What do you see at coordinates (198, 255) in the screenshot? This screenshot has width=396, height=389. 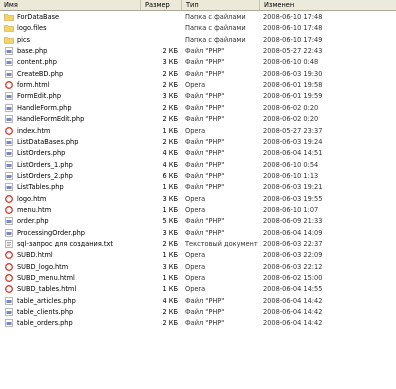 I see `file-row: SUBD.html 1 КБ Opera 2008-06-03 22:09` at bounding box center [198, 255].